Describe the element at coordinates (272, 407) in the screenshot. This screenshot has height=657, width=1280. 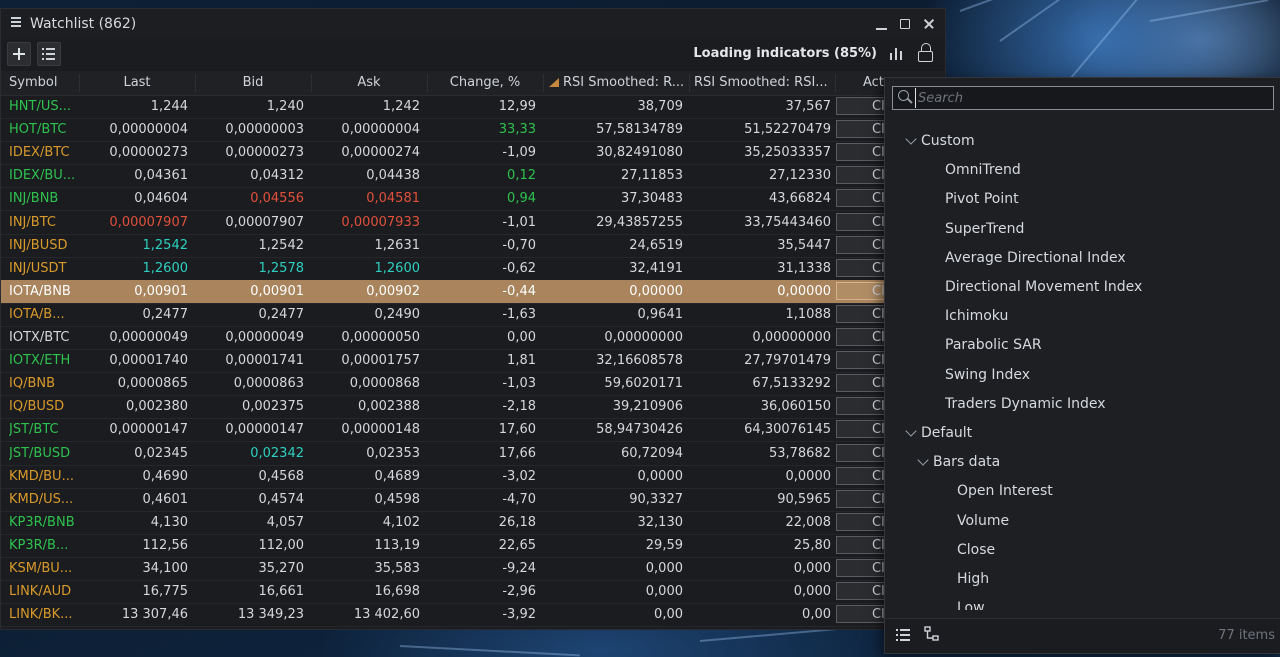
I see `bid-cell: 0,002375` at that location.